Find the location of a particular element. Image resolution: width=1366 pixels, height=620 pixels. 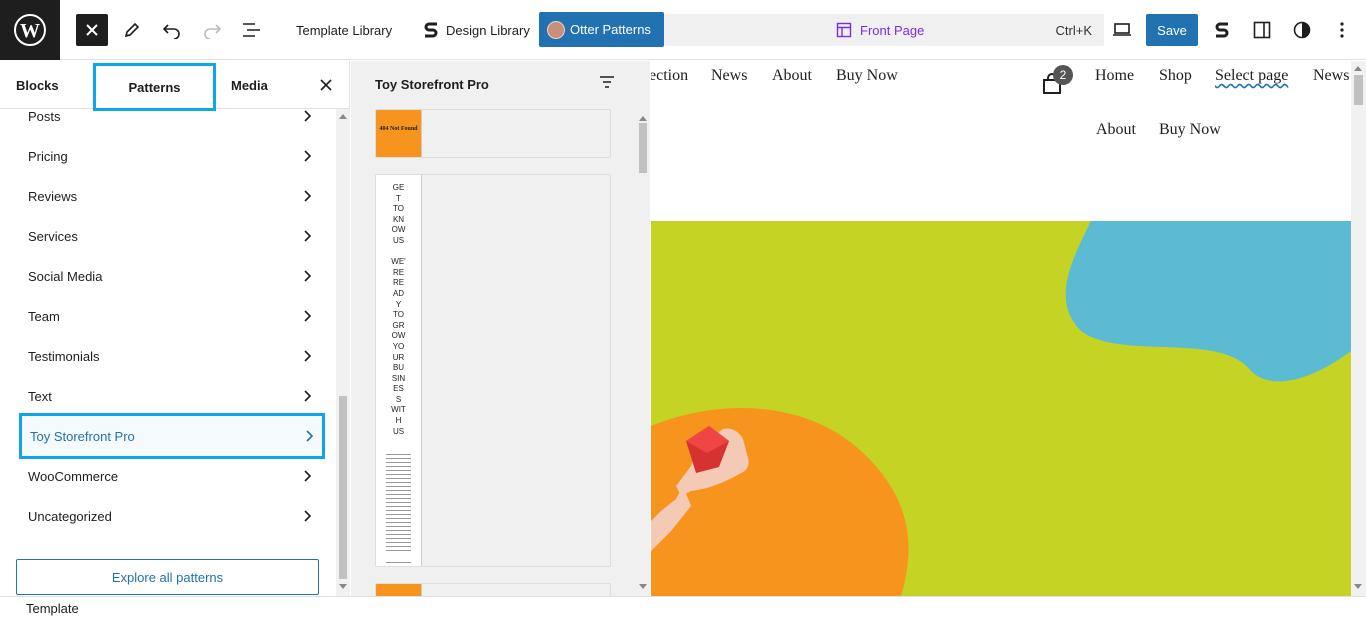

pattern-thumbnail-line: S is located at coordinates (398, 399).